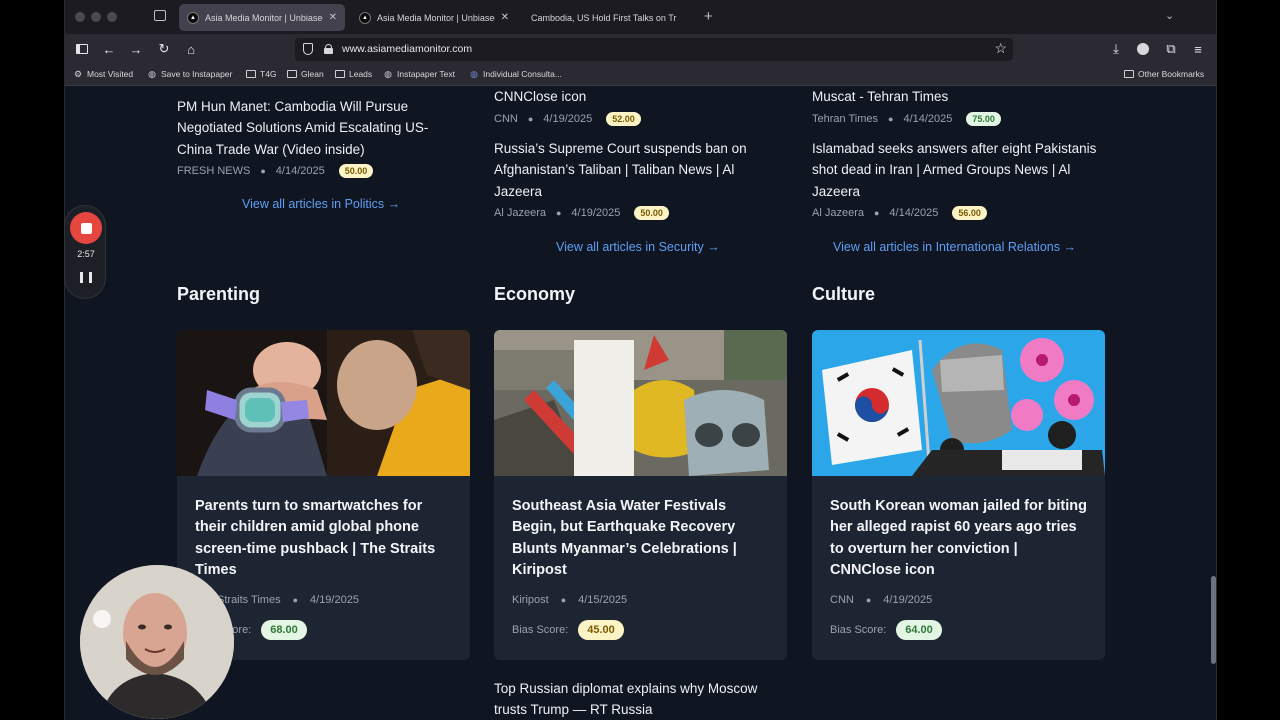 Image resolution: width=1280 pixels, height=720 pixels. I want to click on tab-asia-media-monitor: ▲ Asia Media Monitor | Unbiased A ✕, so click(434, 17).